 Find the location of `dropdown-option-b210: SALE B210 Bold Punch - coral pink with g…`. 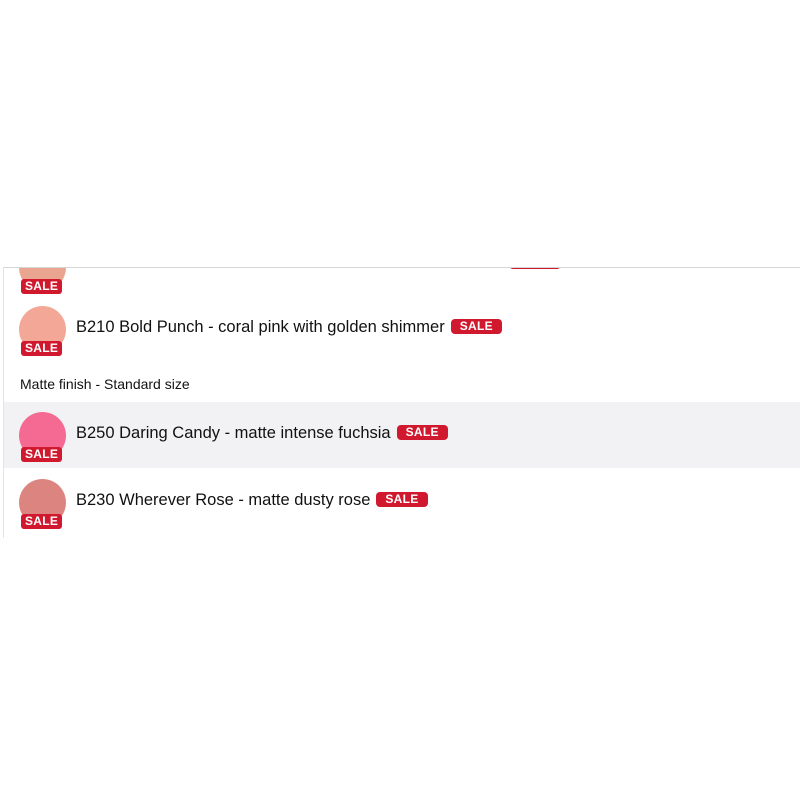

dropdown-option-b210: SALE B210 Bold Punch - coral pink with g… is located at coordinates (402, 329).